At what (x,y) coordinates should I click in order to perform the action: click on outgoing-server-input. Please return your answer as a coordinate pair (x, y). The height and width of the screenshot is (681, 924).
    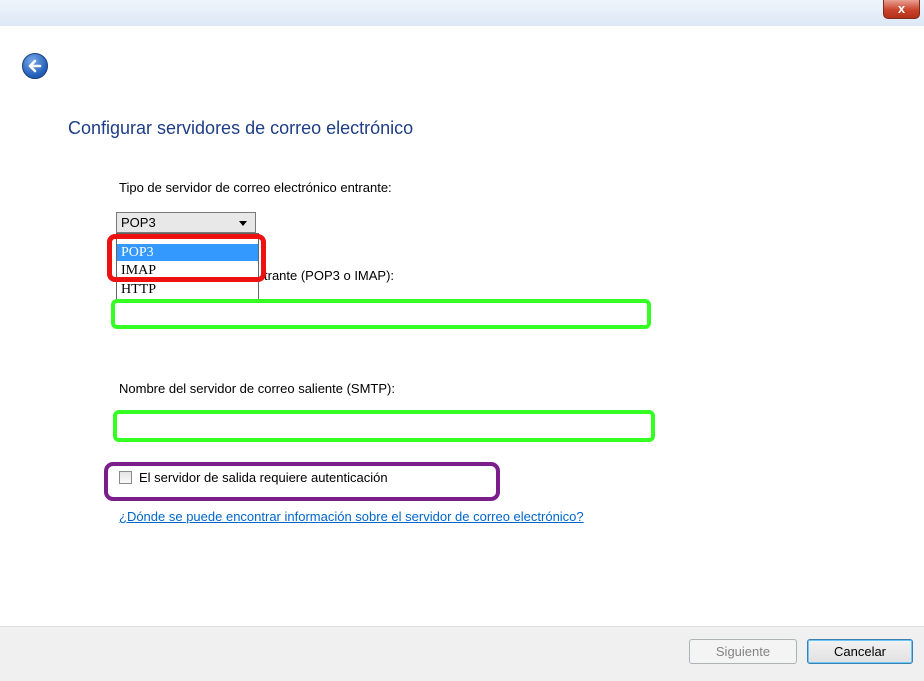
    Looking at the image, I should click on (384, 426).